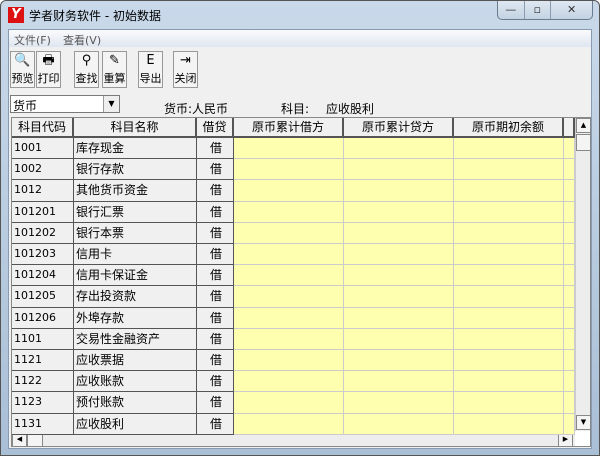  What do you see at coordinates (114, 69) in the screenshot?
I see `toolbar-button-3: ✎ 重算` at bounding box center [114, 69].